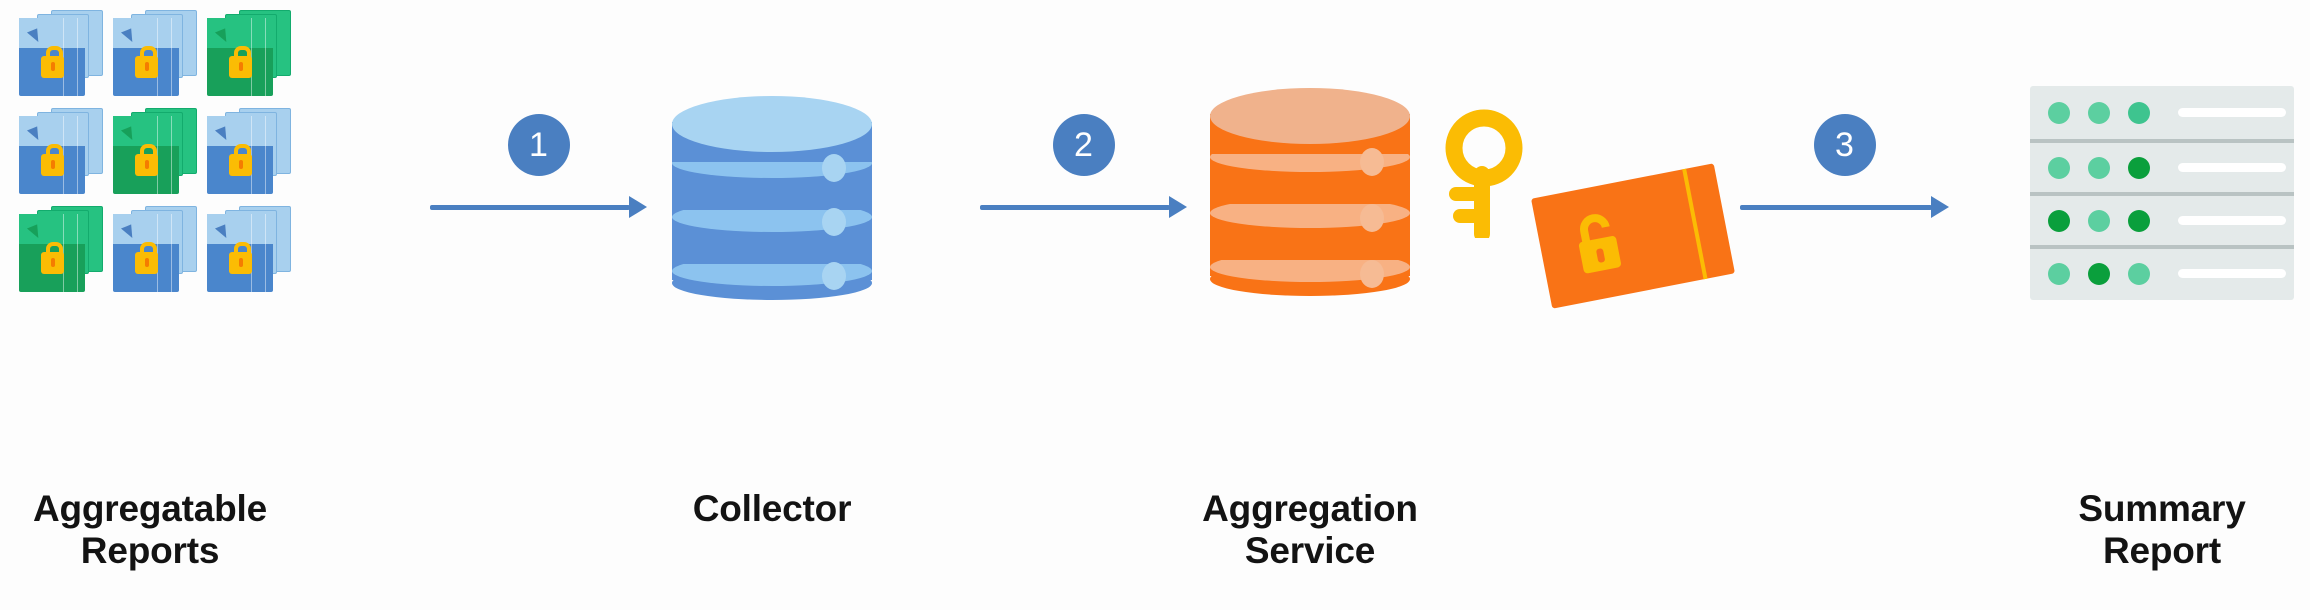 Image resolution: width=2310 pixels, height=610 pixels. Describe the element at coordinates (1844, 145) in the screenshot. I see `step-3-badge: 3` at that location.